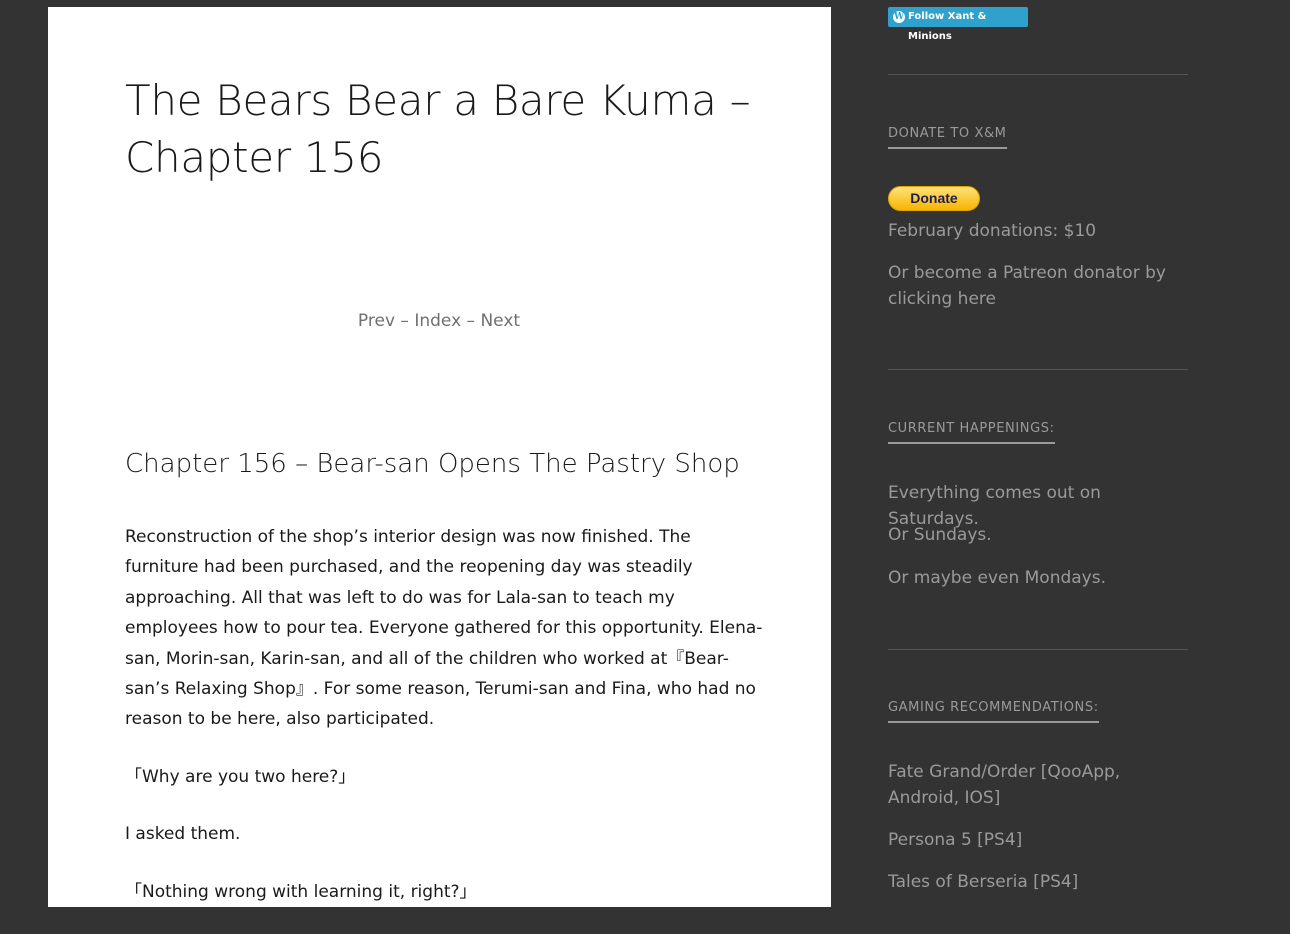 This screenshot has height=934, width=1290. Describe the element at coordinates (438, 129) in the screenshot. I see `page-title: The Bears Bear a Bare Kuma – Chapter 156` at that location.